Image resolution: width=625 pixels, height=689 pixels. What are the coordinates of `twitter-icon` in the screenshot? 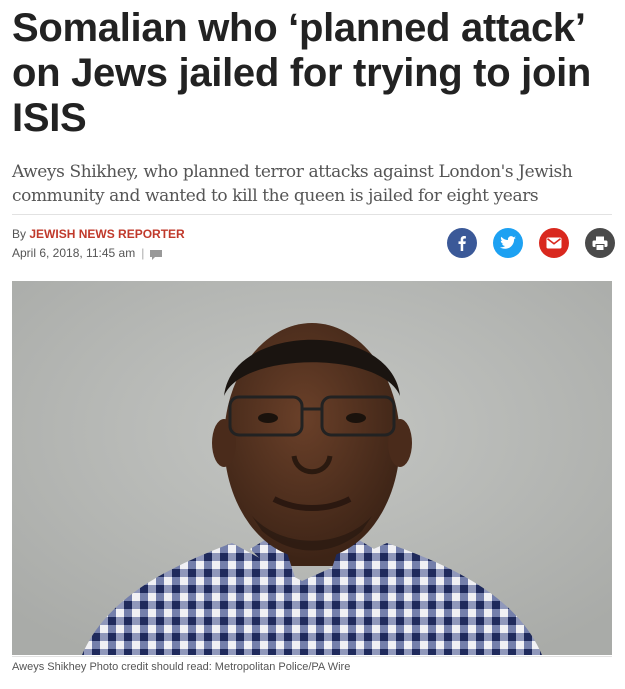 It's located at (508, 242).